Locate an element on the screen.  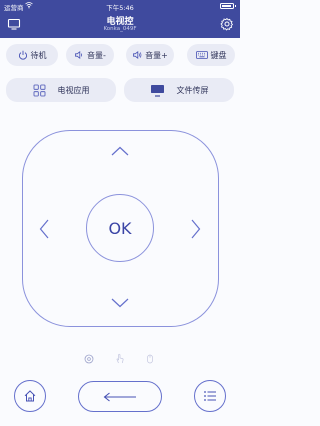
home-icon is located at coordinates (30, 396).